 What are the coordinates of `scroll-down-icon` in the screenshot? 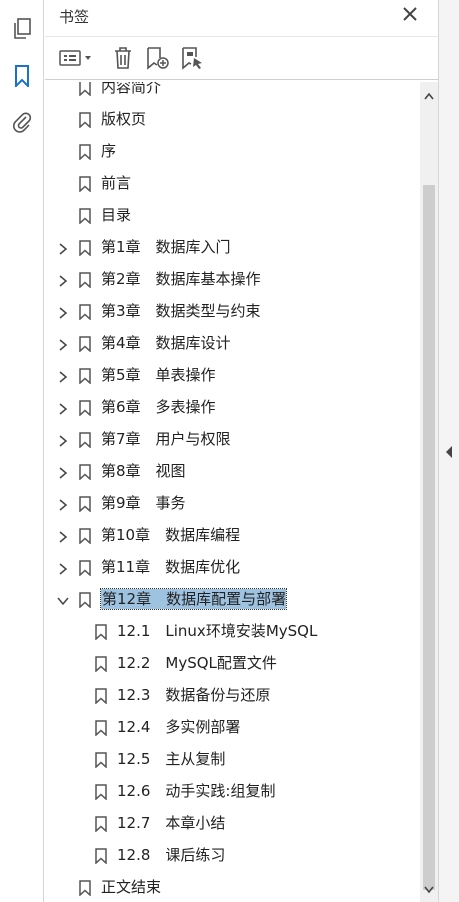 It's located at (429, 890).